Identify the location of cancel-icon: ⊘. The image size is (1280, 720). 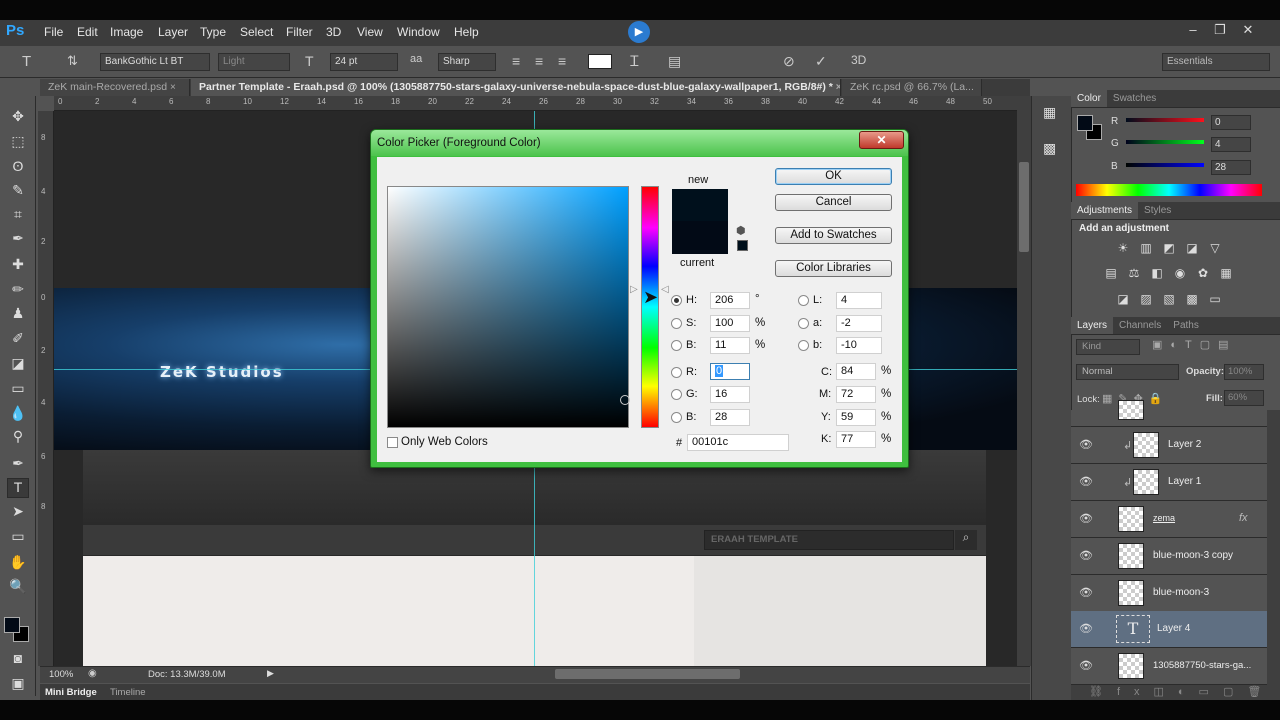
(789, 61).